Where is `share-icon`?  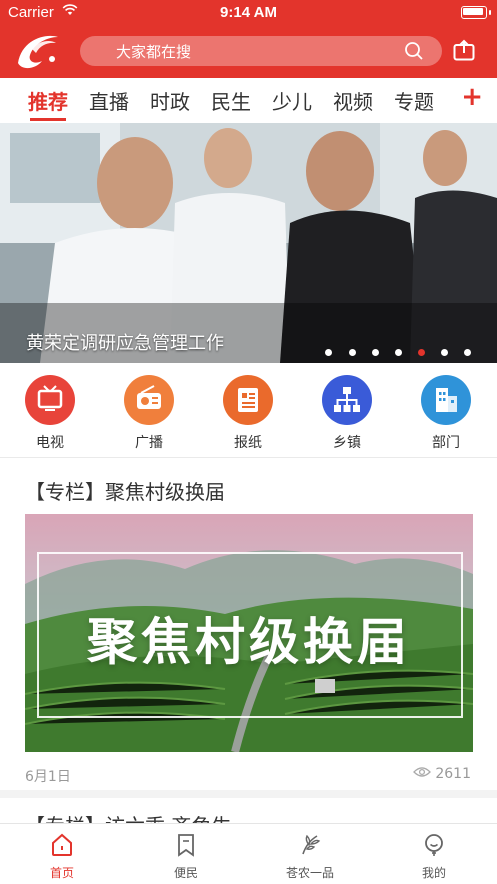
share-icon is located at coordinates (464, 52).